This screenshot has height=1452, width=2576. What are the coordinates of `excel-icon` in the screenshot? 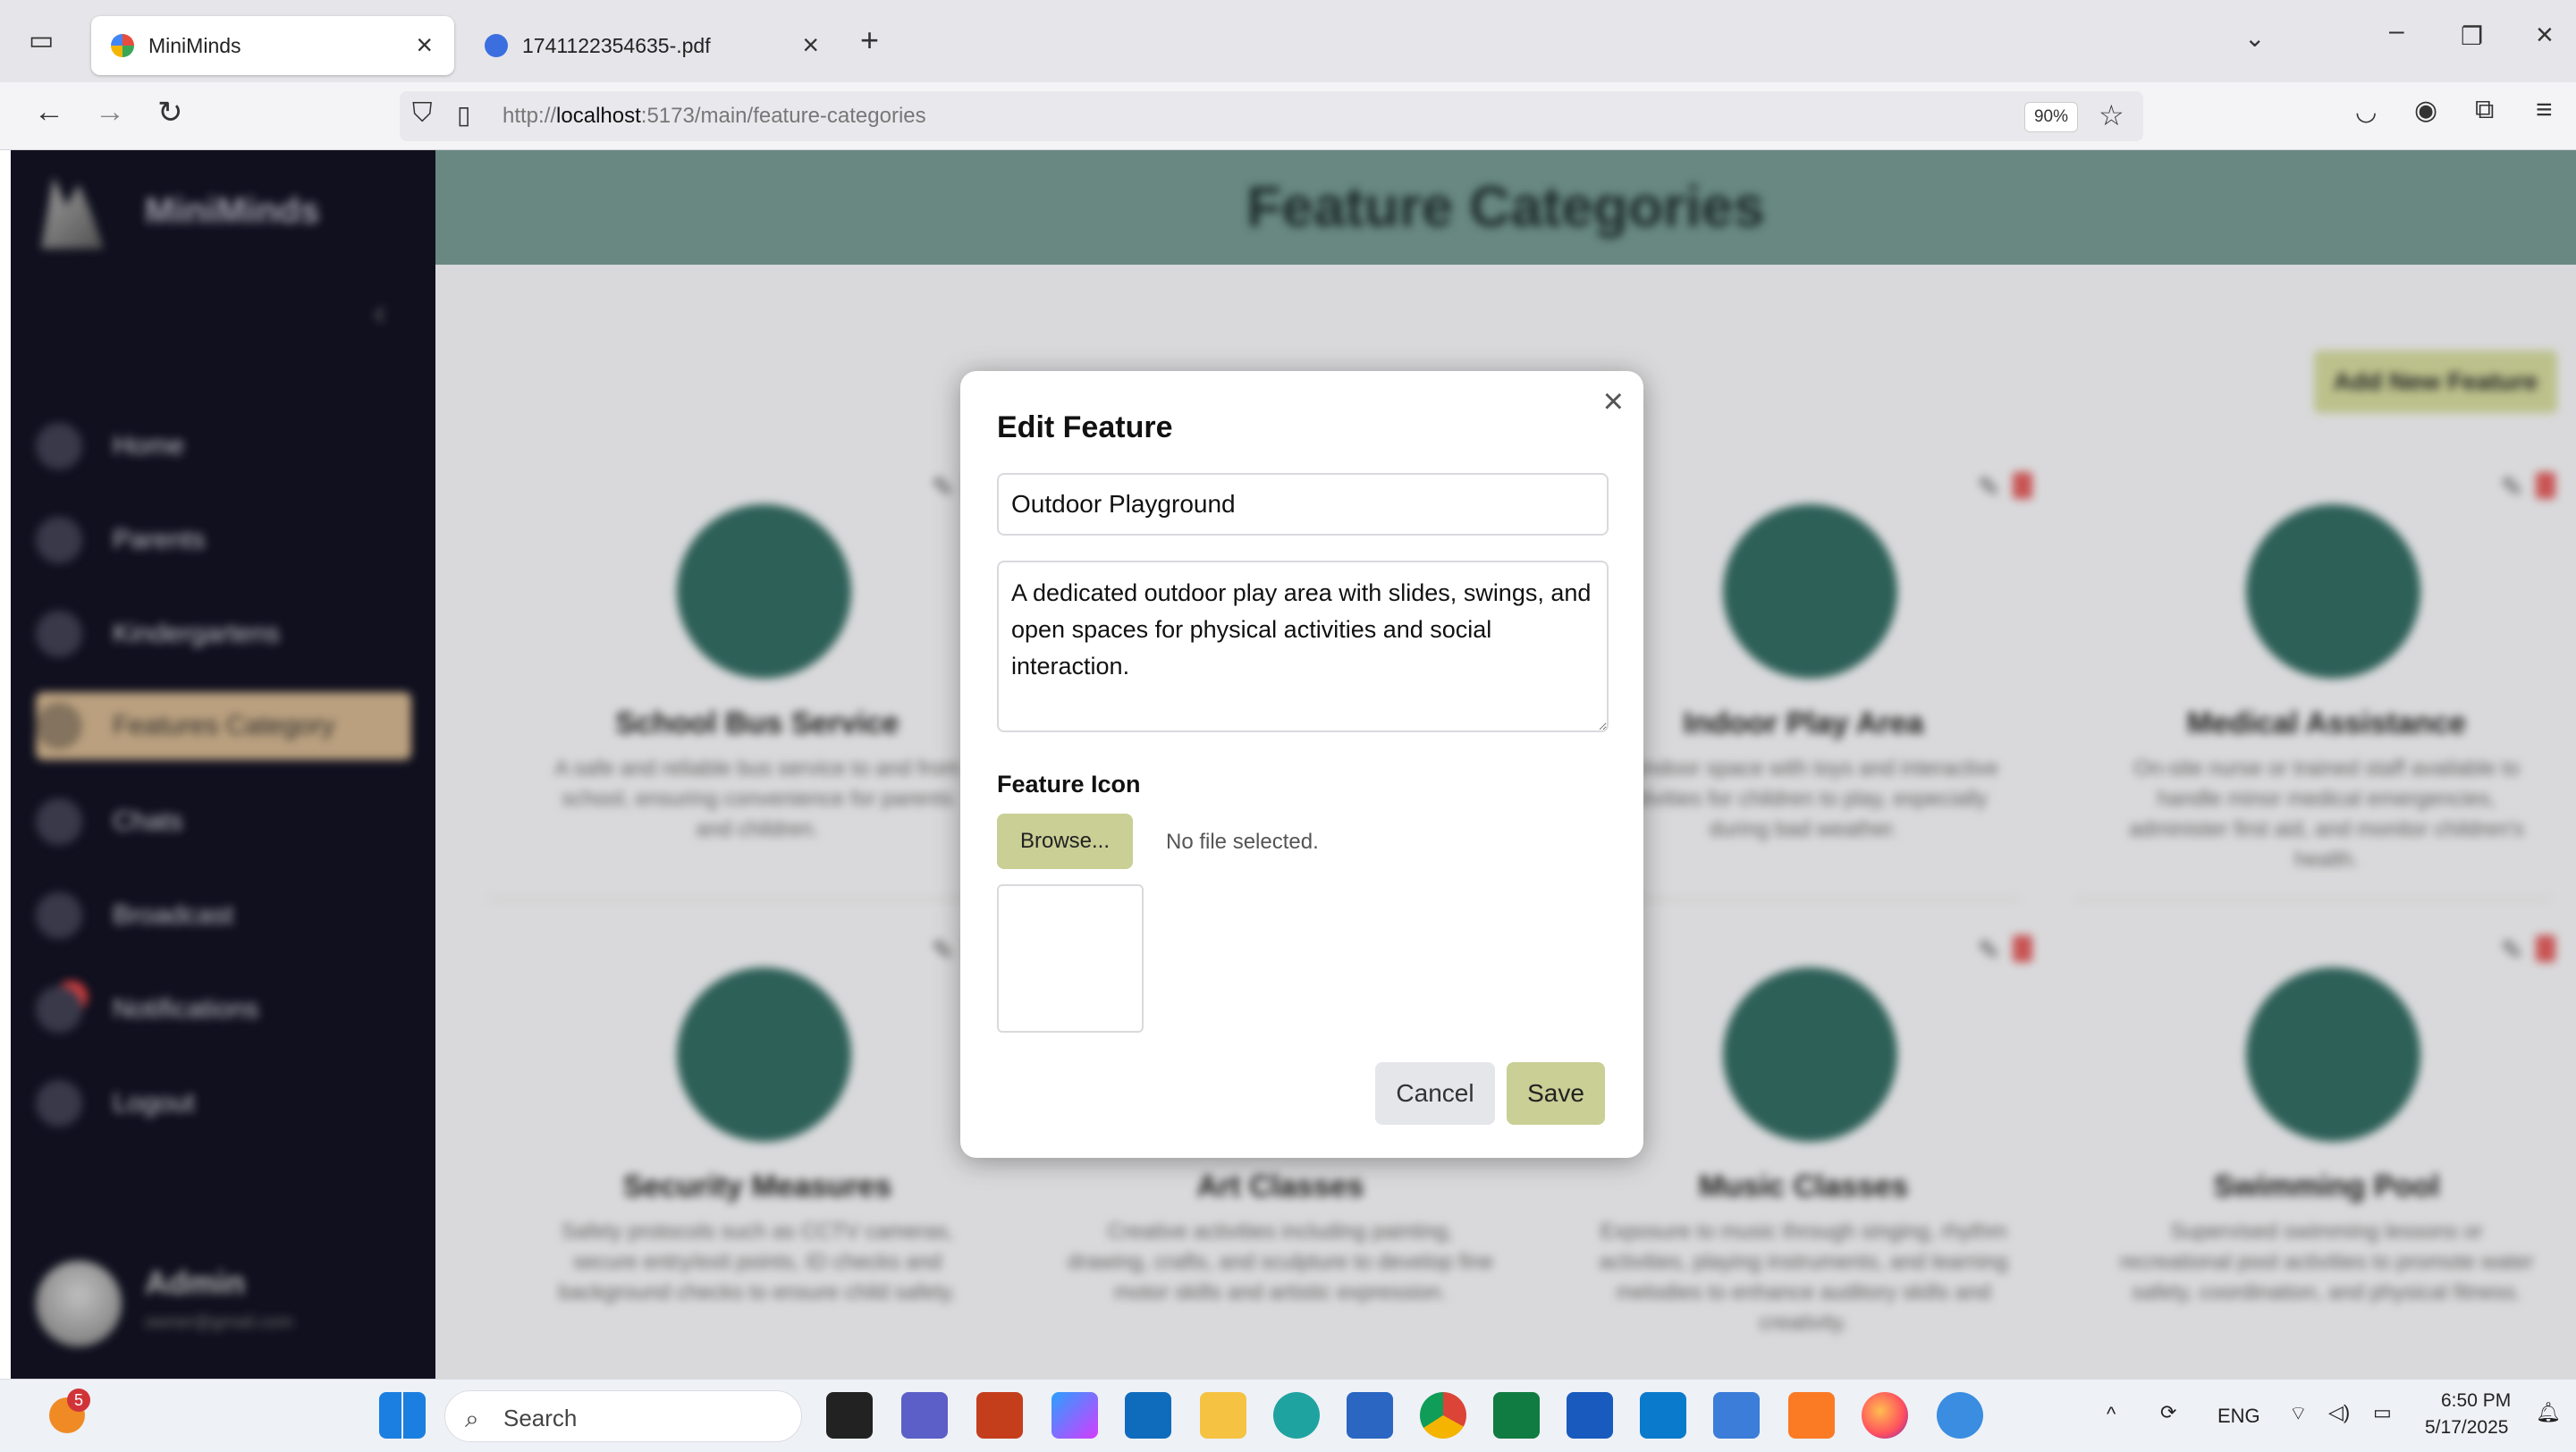 It's located at (1516, 1415).